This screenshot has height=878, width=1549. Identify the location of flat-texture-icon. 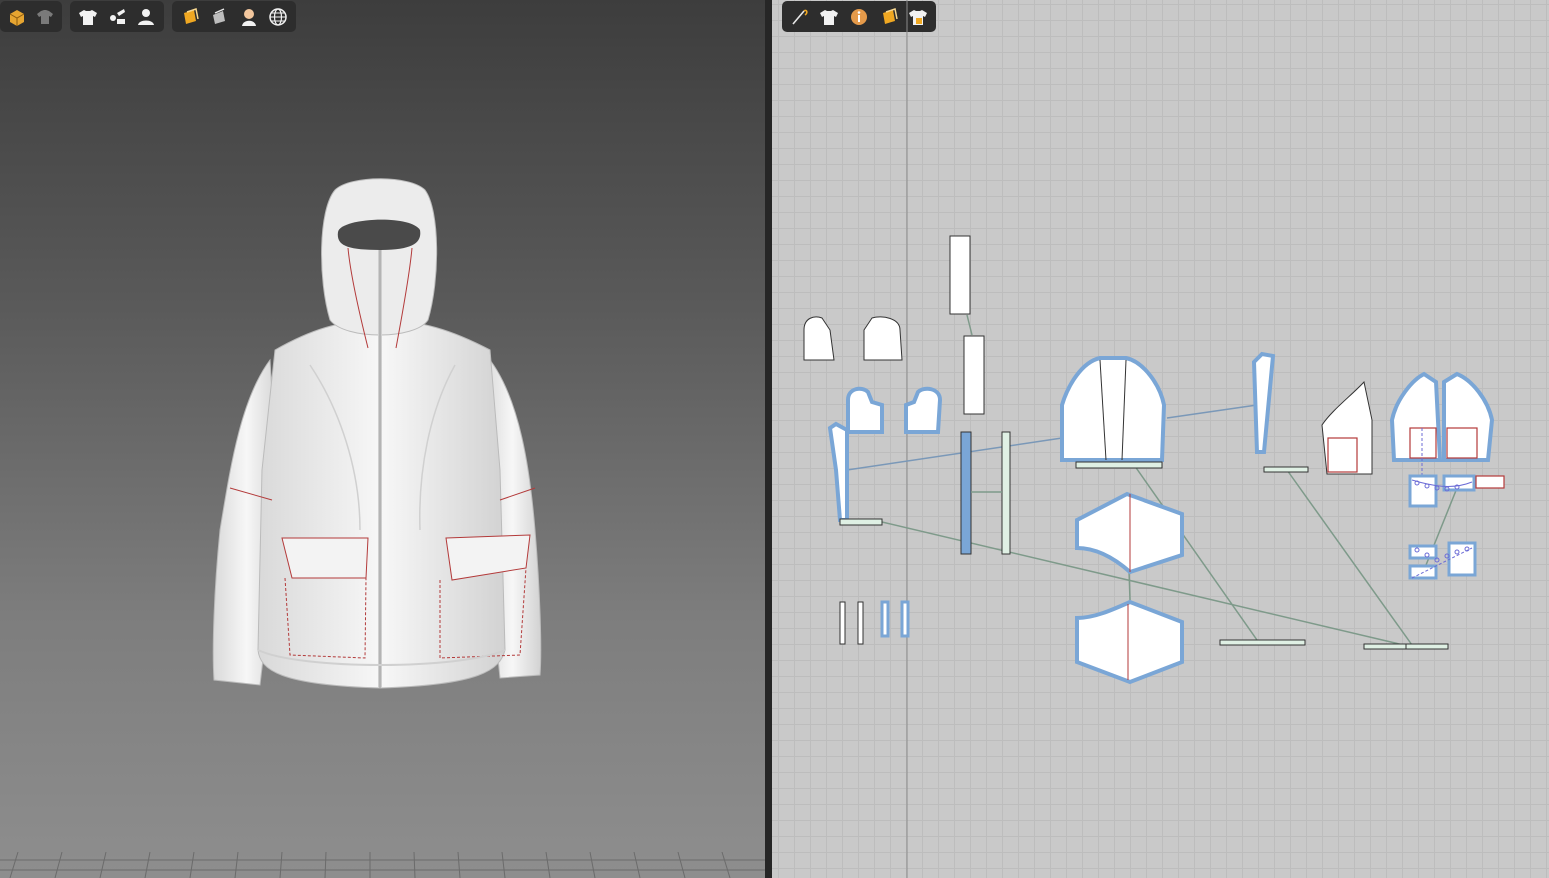
(220, 17).